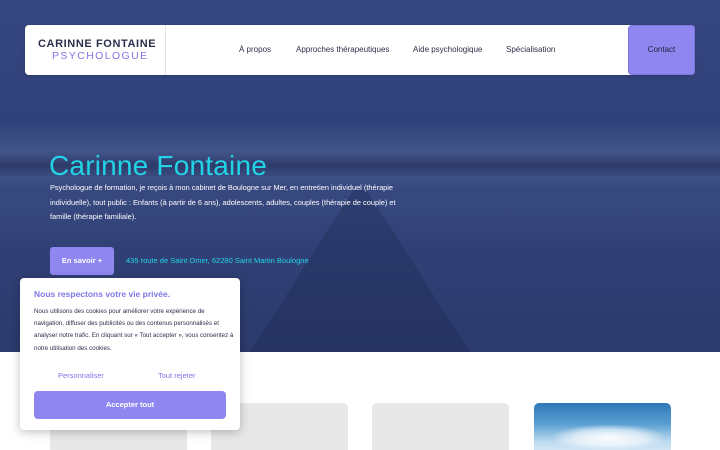  I want to click on card-image-clouds, so click(609, 437).